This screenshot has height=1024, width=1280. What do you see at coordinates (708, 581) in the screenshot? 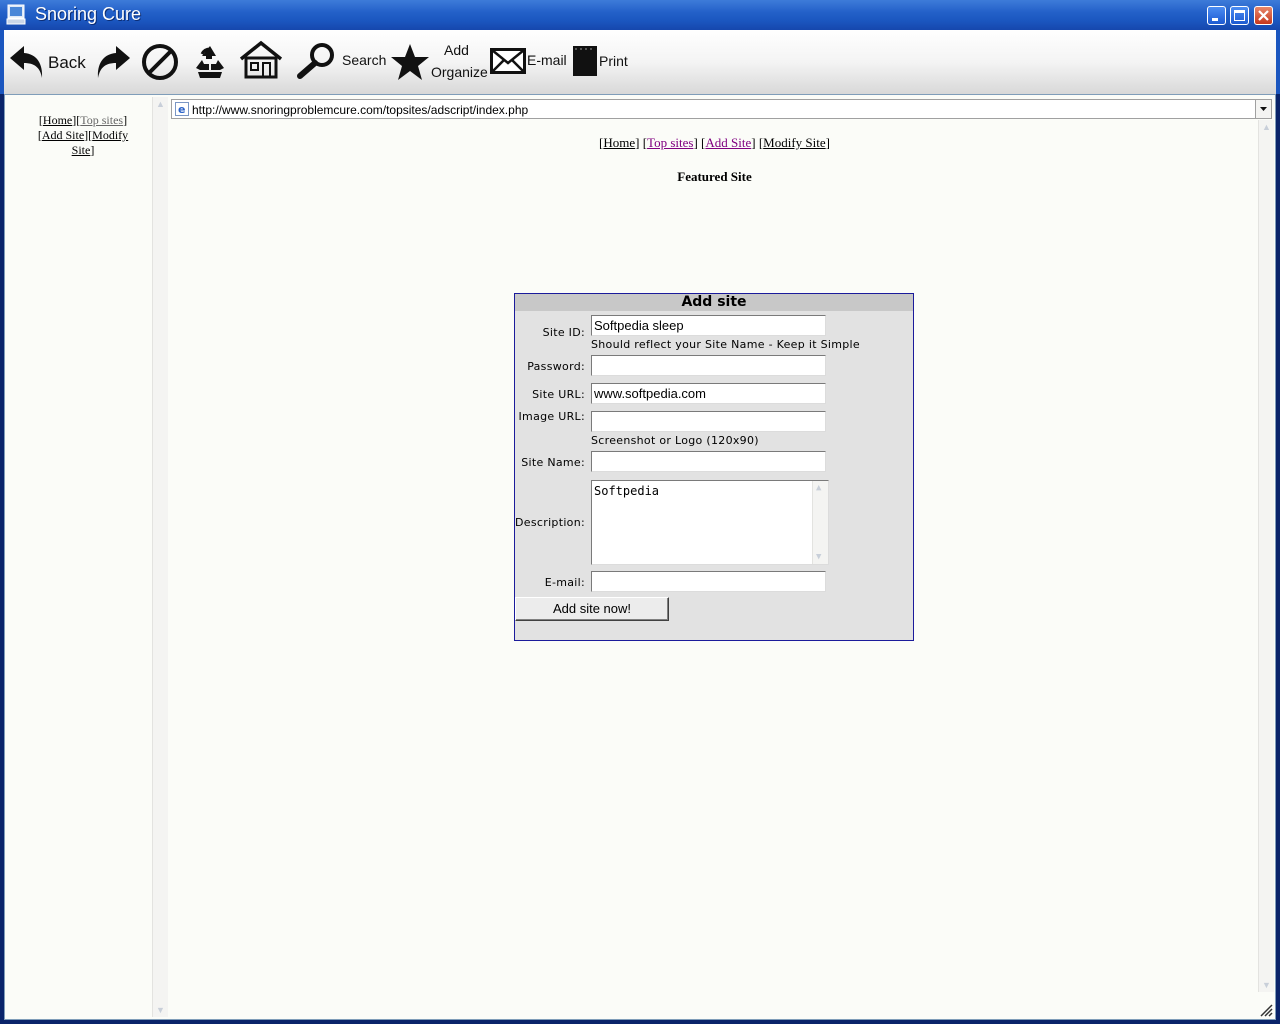
I see `email-input` at bounding box center [708, 581].